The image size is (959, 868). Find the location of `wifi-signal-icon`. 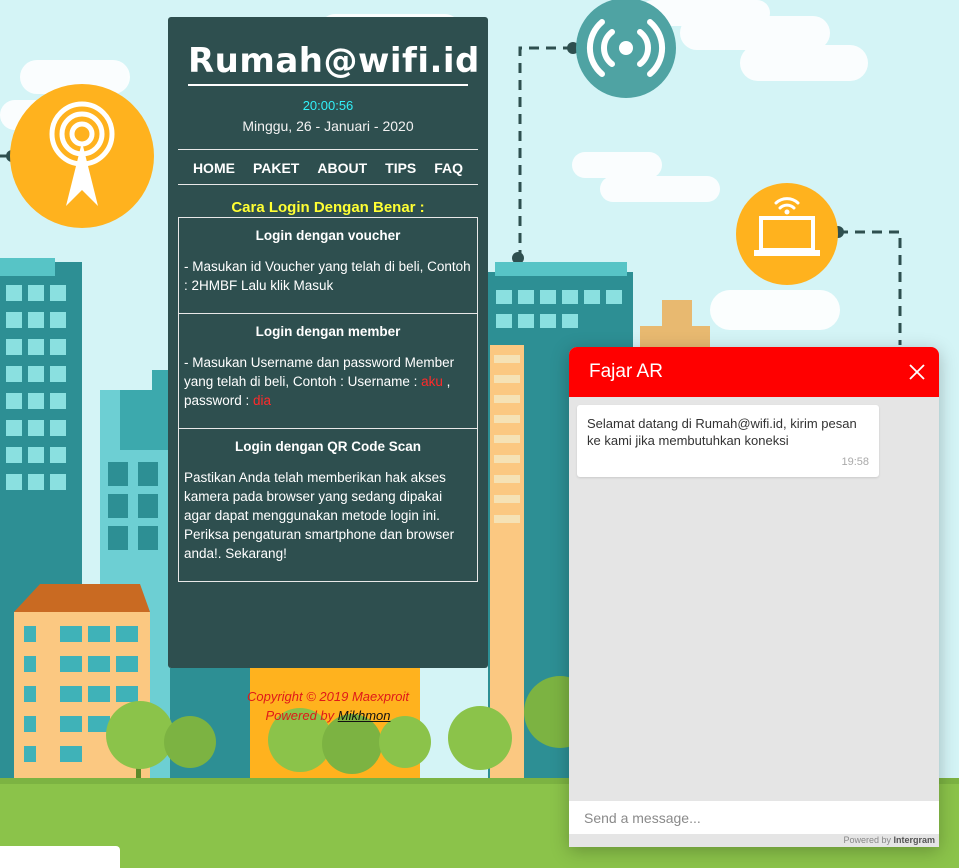

wifi-signal-icon is located at coordinates (626, 49).